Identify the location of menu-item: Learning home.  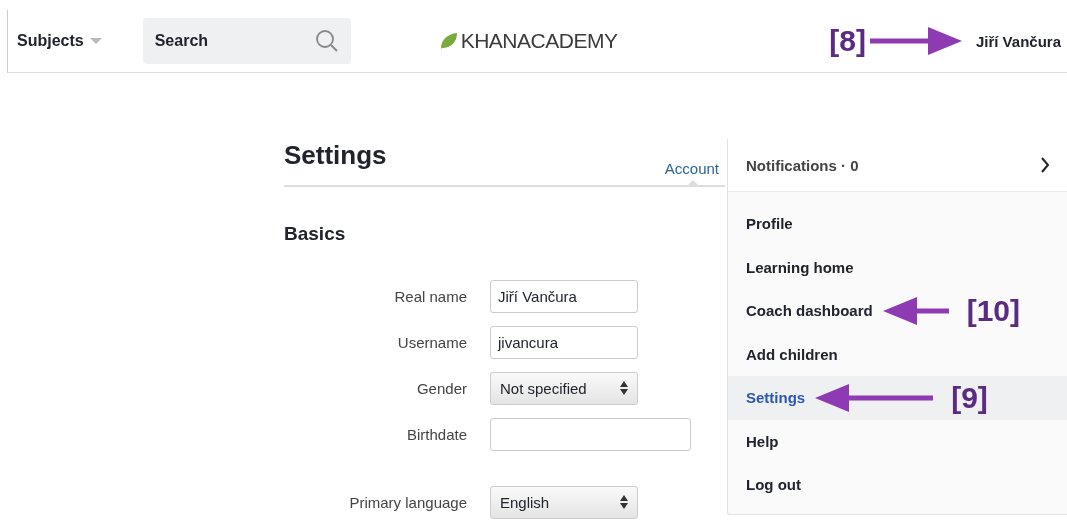
(897, 267).